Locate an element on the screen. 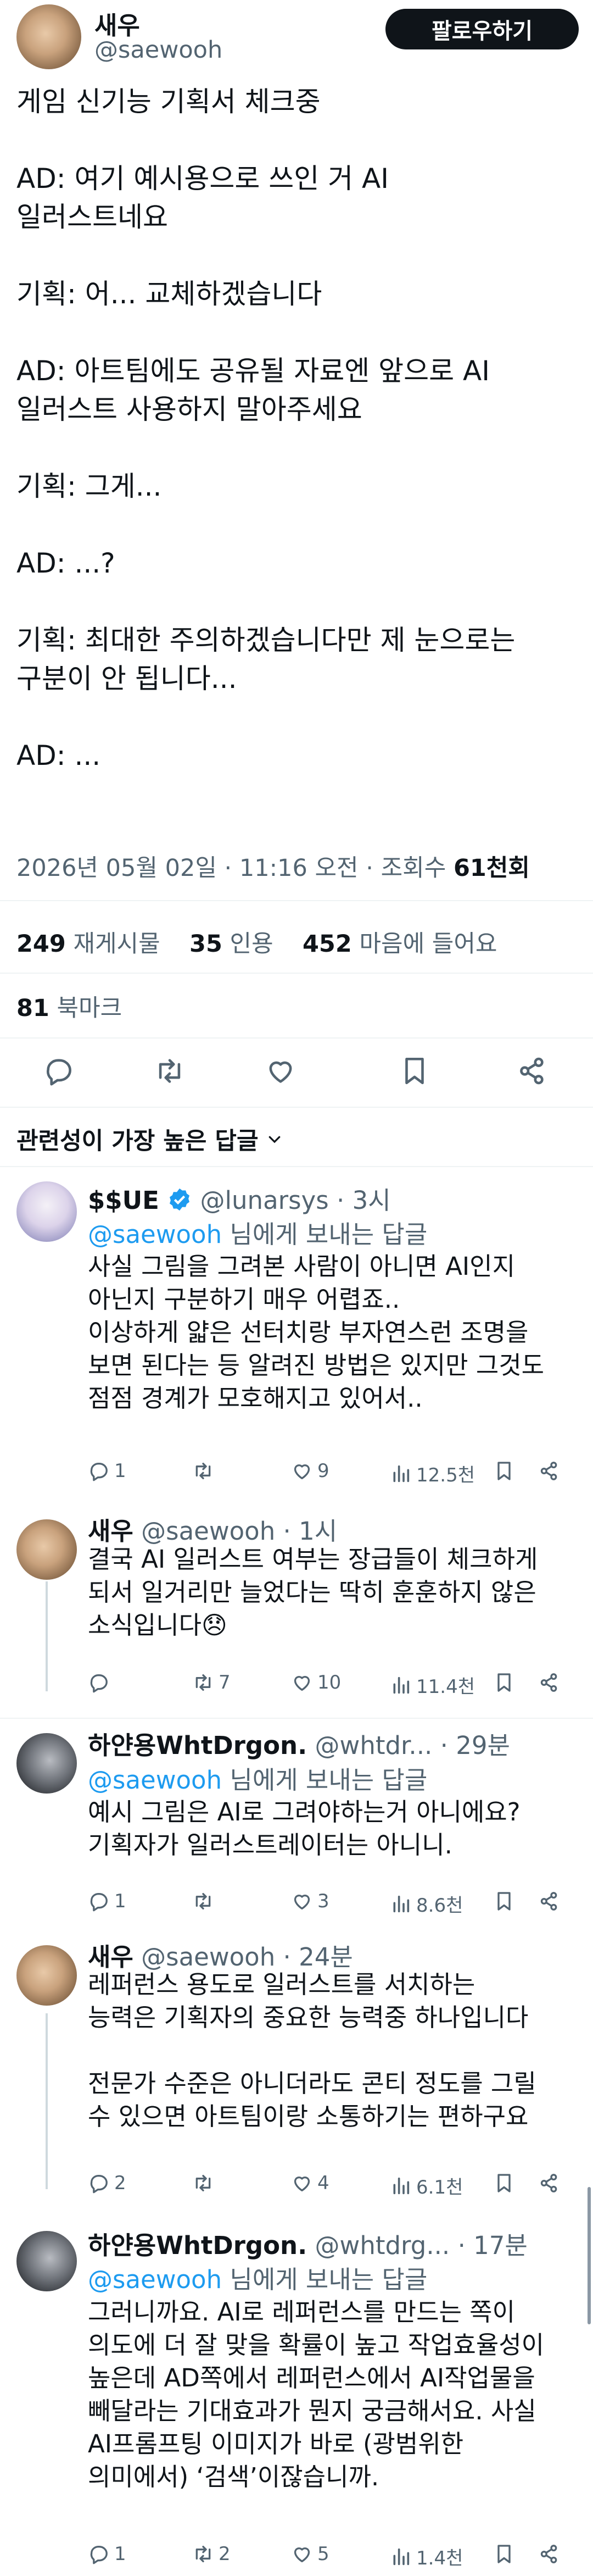  tweet-line: AD: 여기 예시용으로 쓰인 거 AI is located at coordinates (202, 179).